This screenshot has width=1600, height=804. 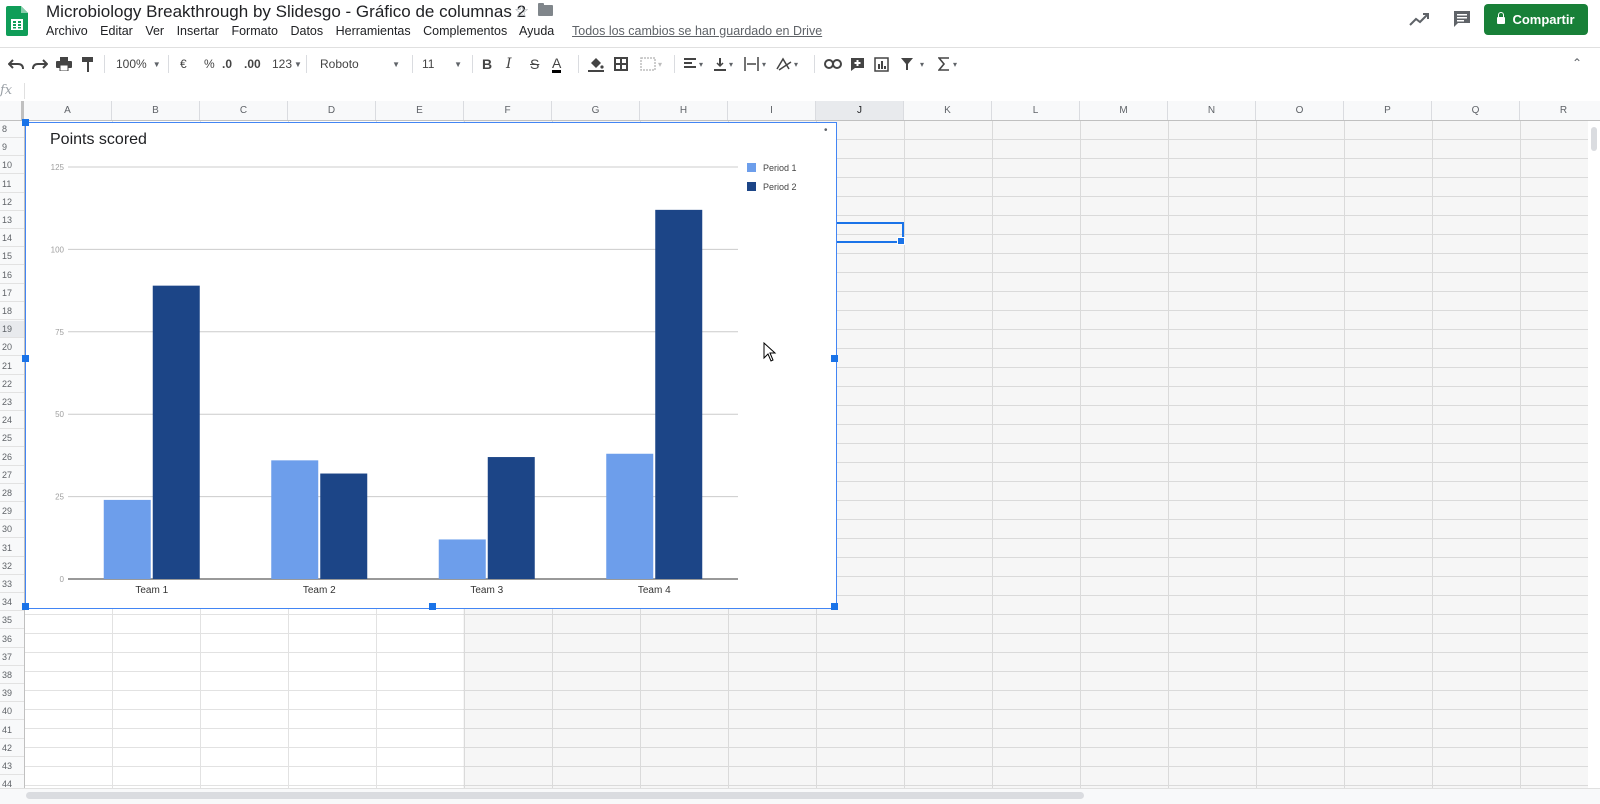 What do you see at coordinates (183, 64) in the screenshot?
I see `currency-format-button: €` at bounding box center [183, 64].